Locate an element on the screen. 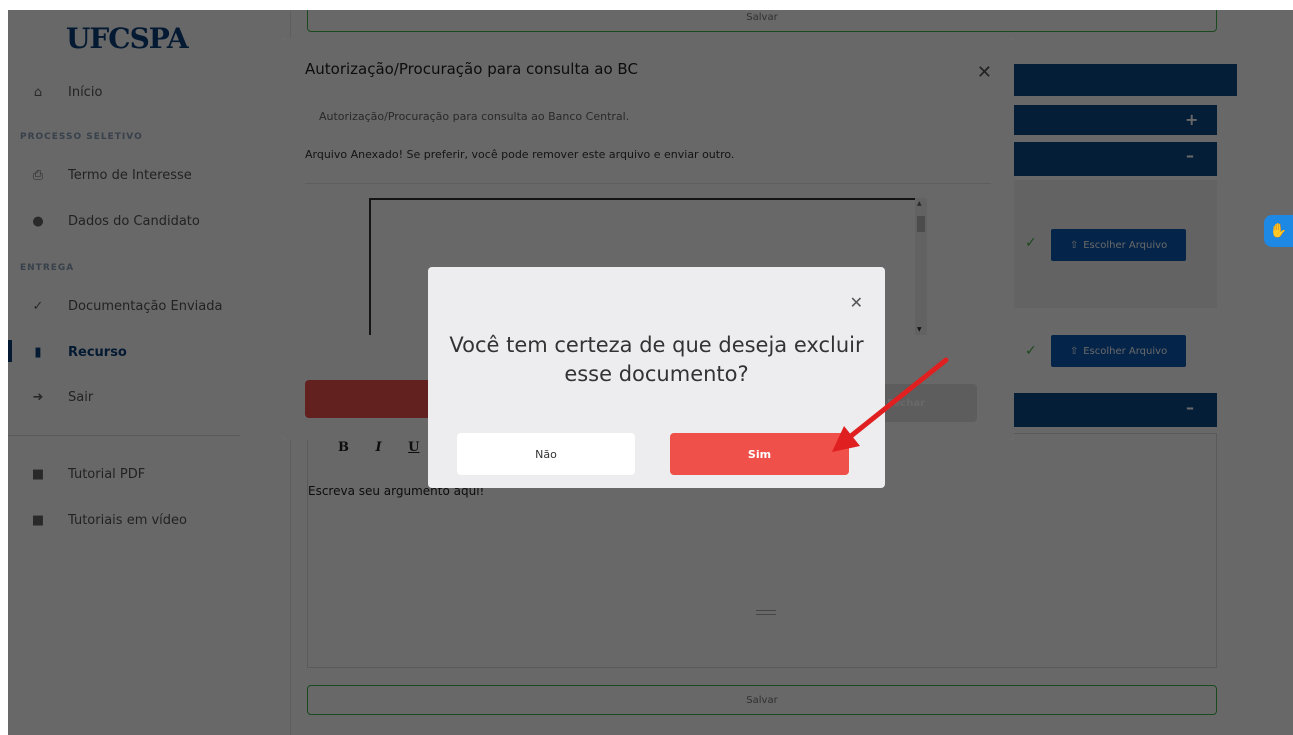  accessibility-icon: ✋ is located at coordinates (1278, 231).